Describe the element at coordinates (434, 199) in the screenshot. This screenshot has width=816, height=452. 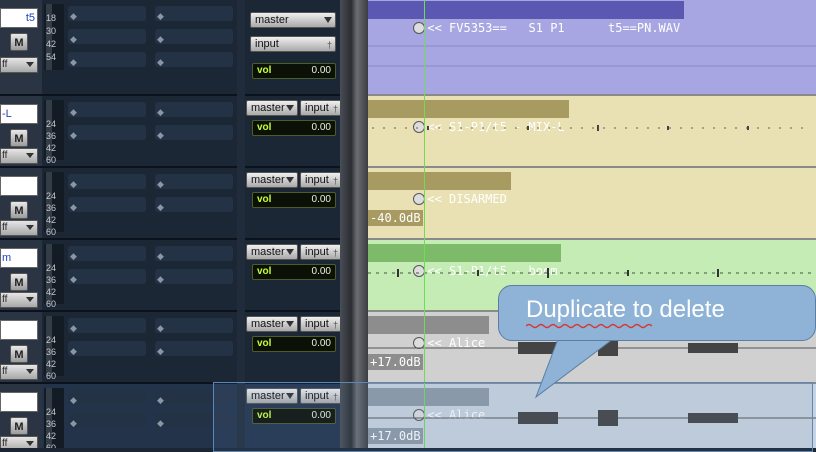
I see `clip-prefix: <<` at that location.